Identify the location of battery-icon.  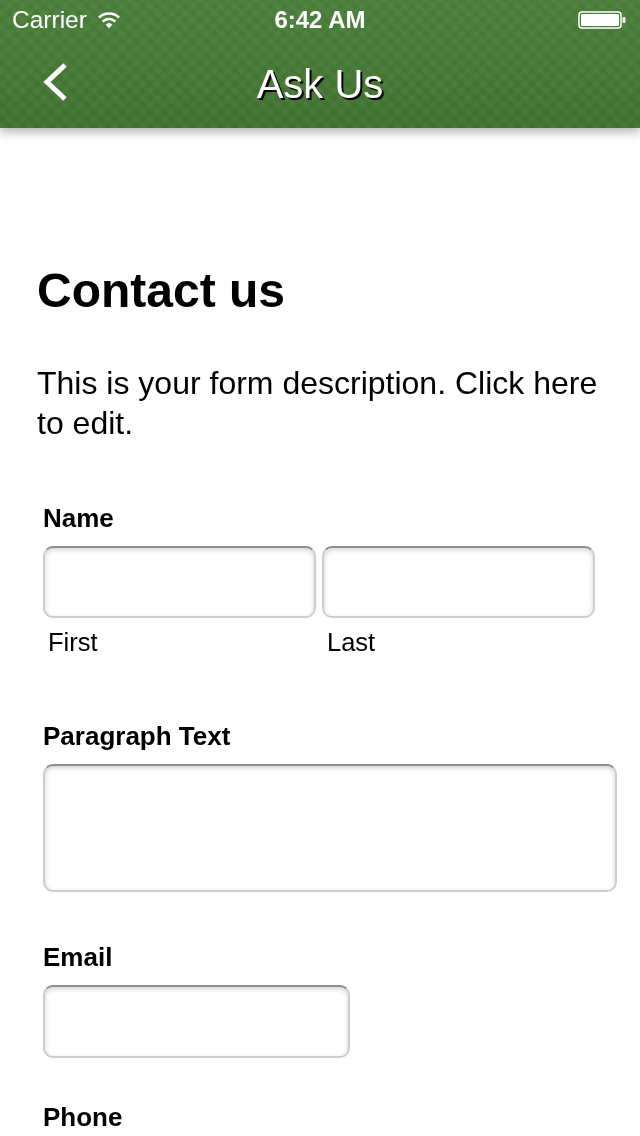
(602, 20).